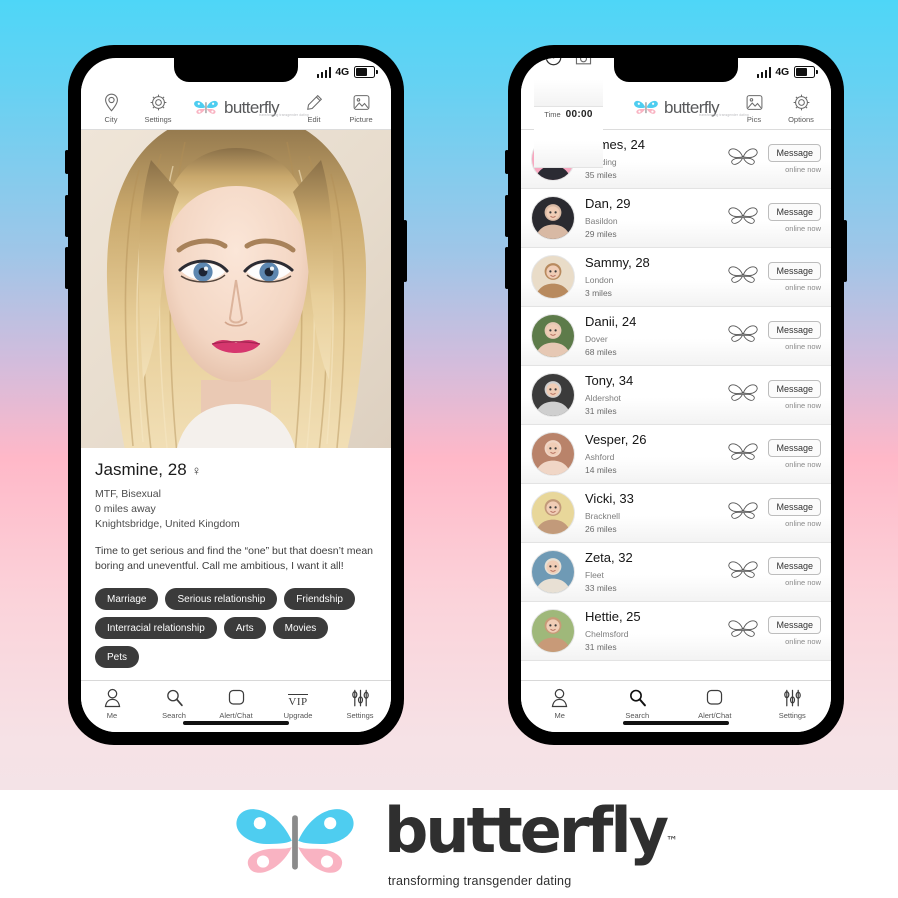 This screenshot has height=898, width=898. Describe the element at coordinates (599, 280) in the screenshot. I see `member-city: London` at that location.